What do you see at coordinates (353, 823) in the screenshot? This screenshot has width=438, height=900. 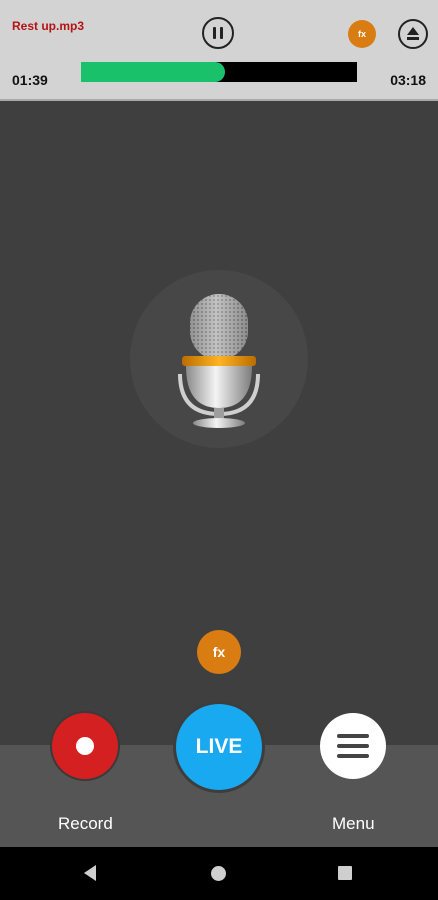 I see `menu-label: Menu` at bounding box center [353, 823].